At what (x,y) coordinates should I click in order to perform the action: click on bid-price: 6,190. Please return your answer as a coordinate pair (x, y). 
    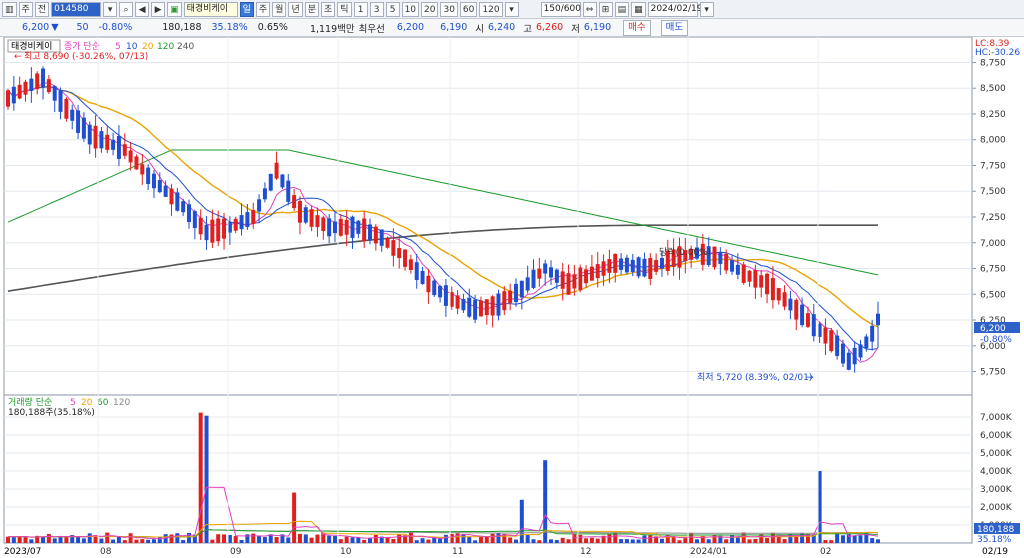
    Looking at the image, I should click on (454, 27).